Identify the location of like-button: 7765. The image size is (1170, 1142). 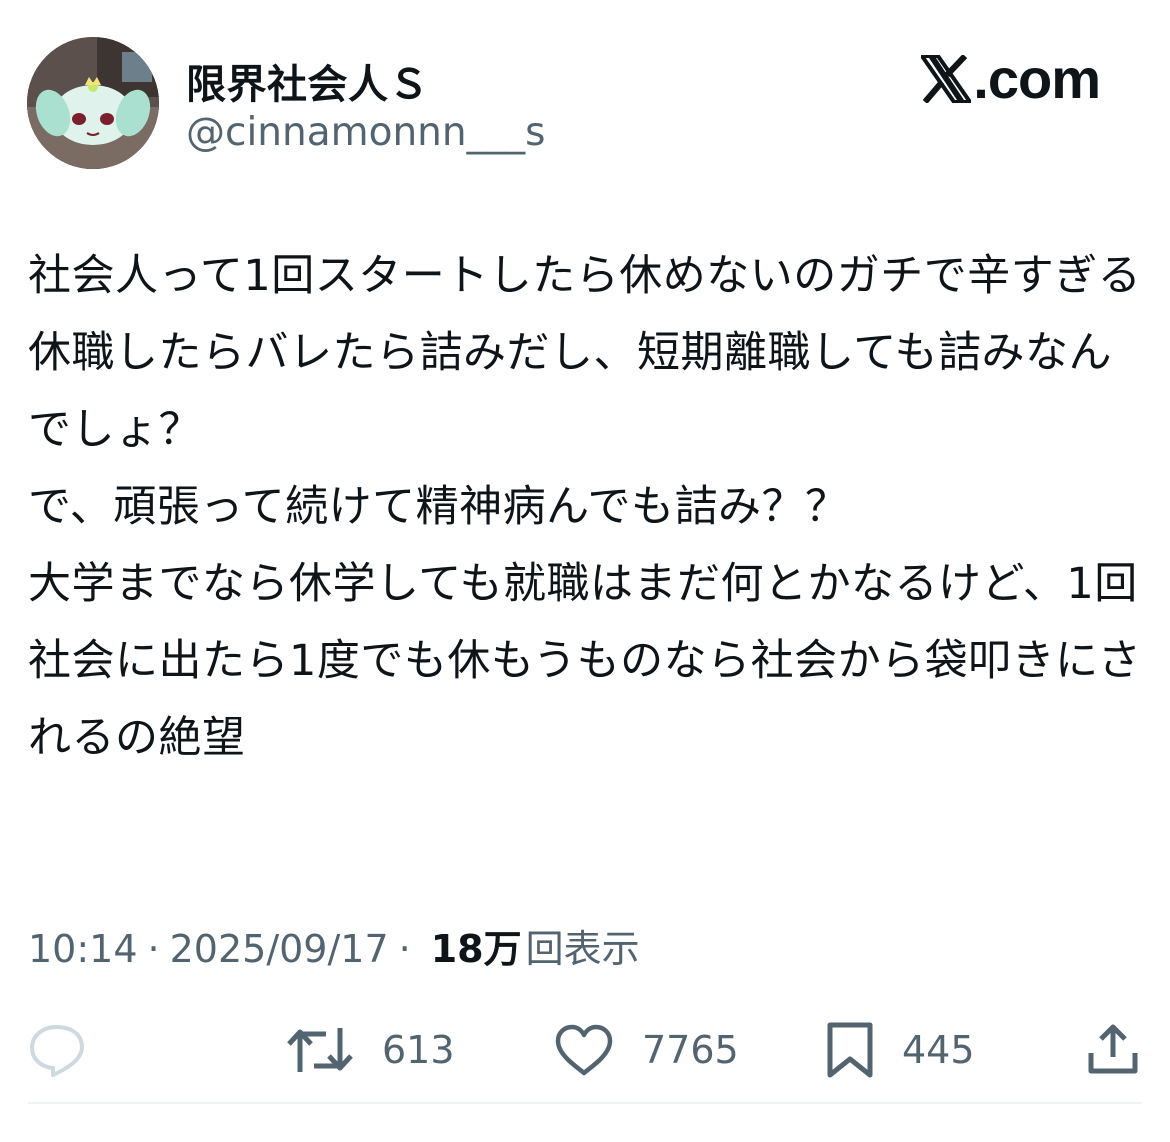
(646, 1050).